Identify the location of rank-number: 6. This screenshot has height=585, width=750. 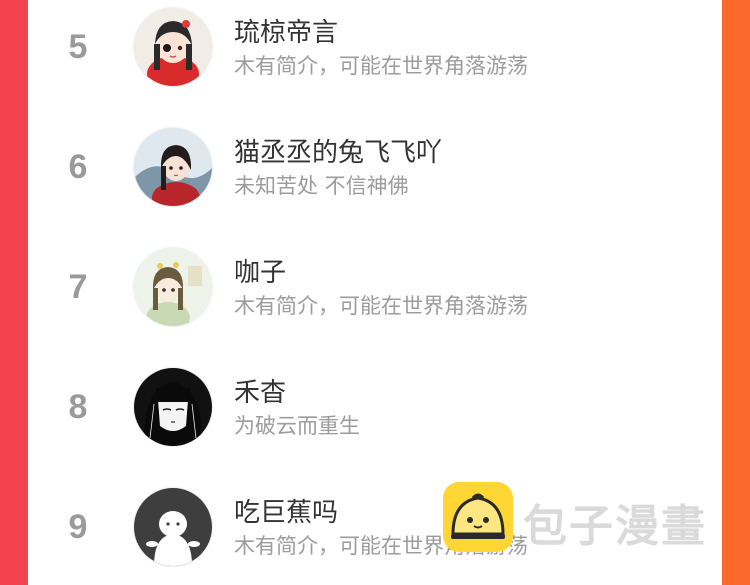
(78, 167).